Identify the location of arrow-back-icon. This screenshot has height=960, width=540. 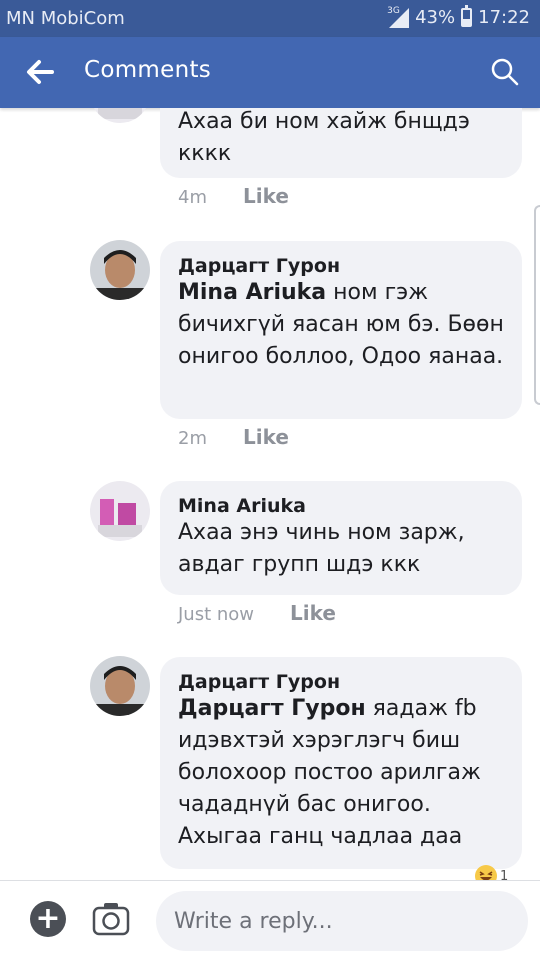
(40, 72).